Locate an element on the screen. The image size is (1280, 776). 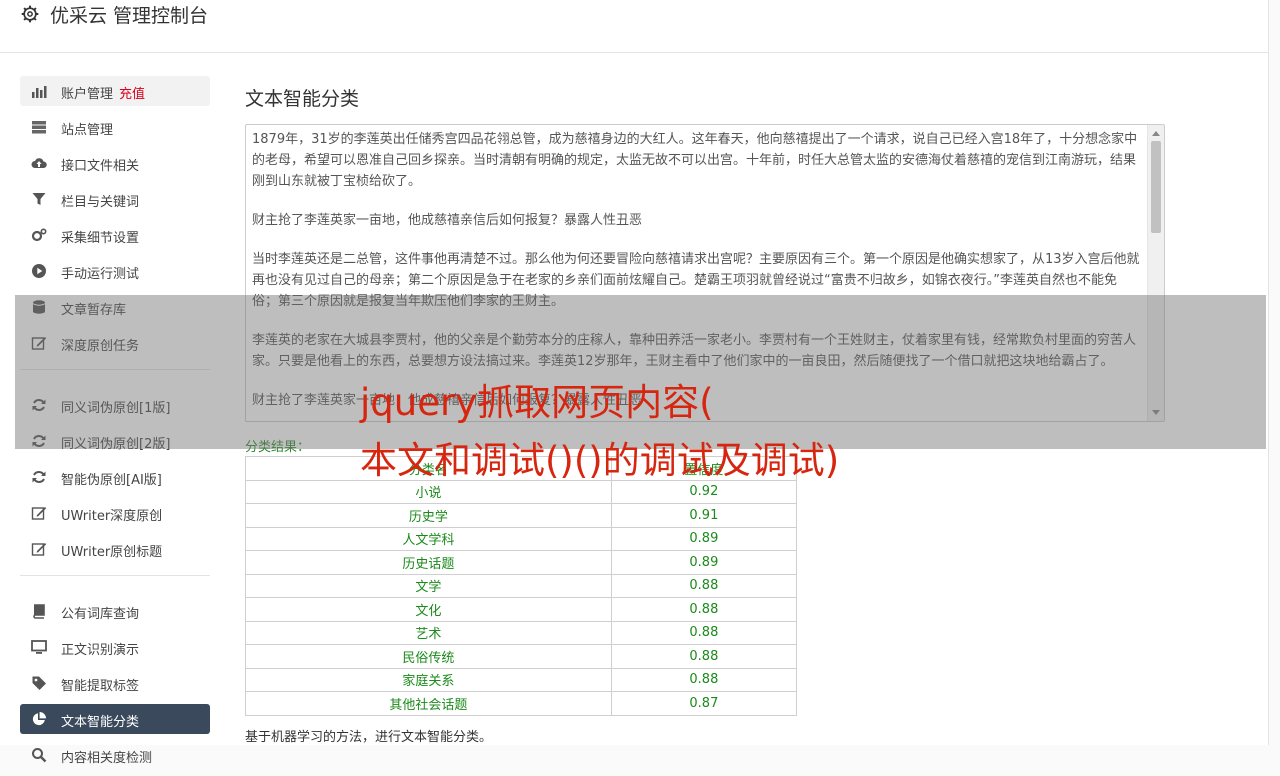
nav-uwriter-title: UWriter原创标题 is located at coordinates (115, 549).